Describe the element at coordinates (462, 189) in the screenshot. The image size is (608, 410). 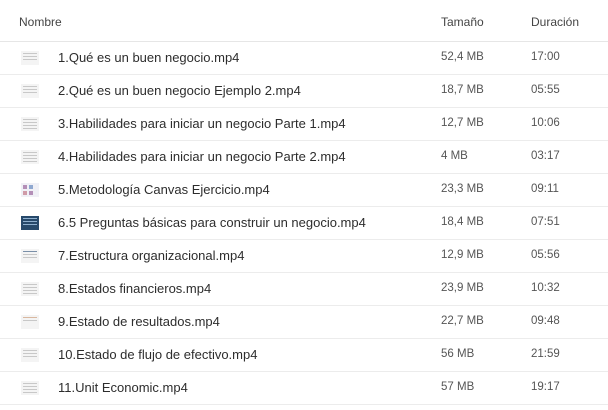
I see `file-size: 23,3 MB` at that location.